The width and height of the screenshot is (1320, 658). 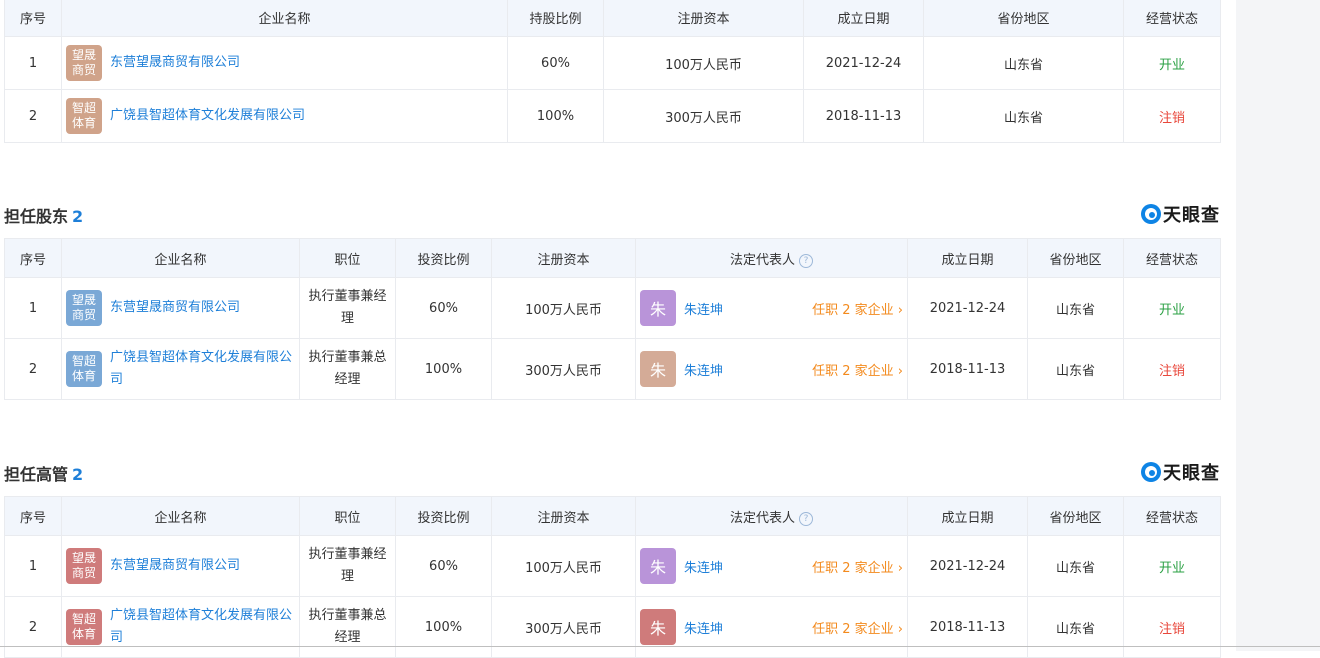 What do you see at coordinates (555, 116) in the screenshot?
I see `share-ratio: 100%` at bounding box center [555, 116].